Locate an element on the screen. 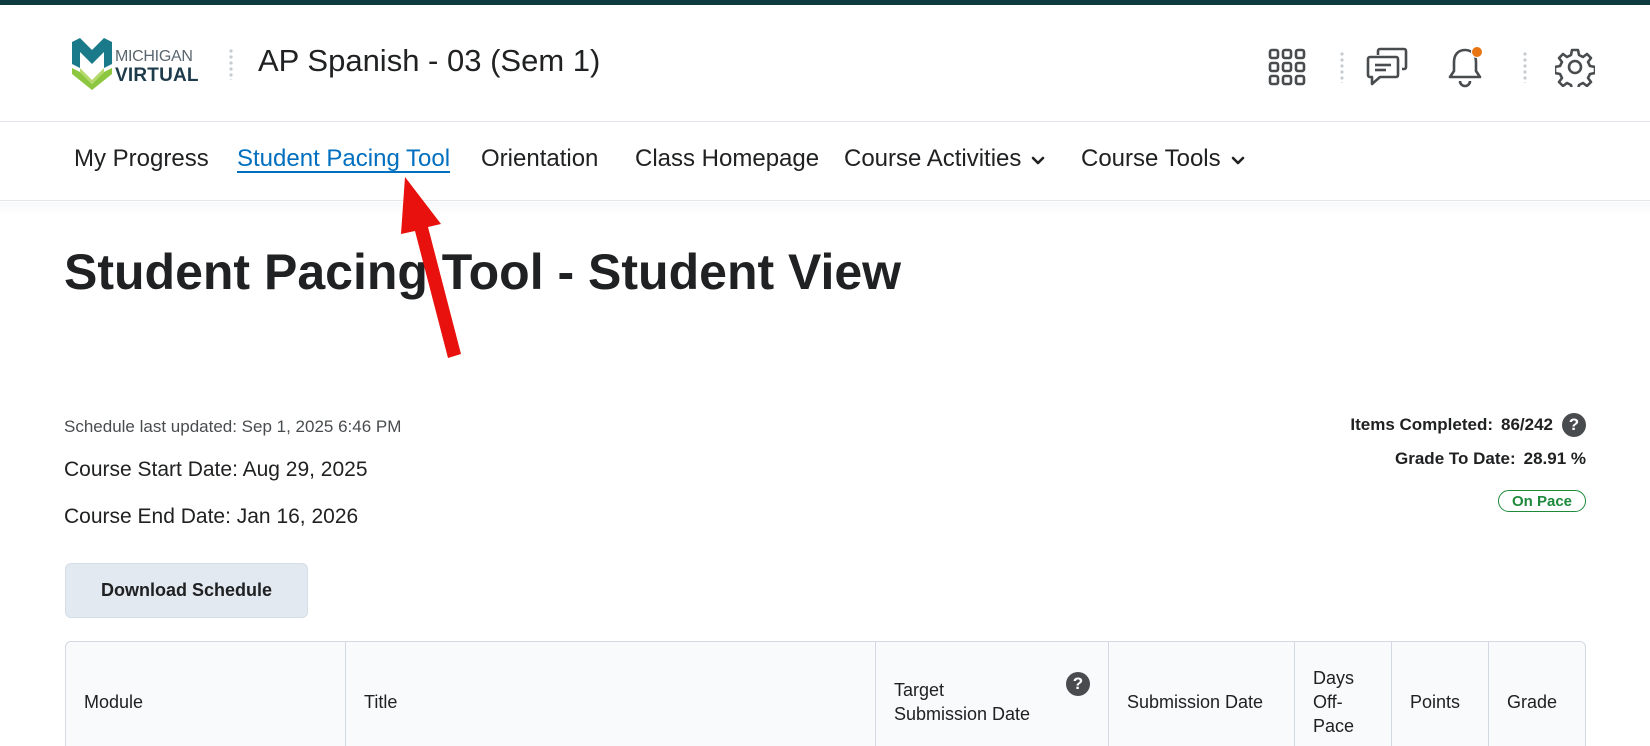 Image resolution: width=1650 pixels, height=746 pixels. course-title: AP Spanish - 03 (Sem 1) is located at coordinates (429, 61).